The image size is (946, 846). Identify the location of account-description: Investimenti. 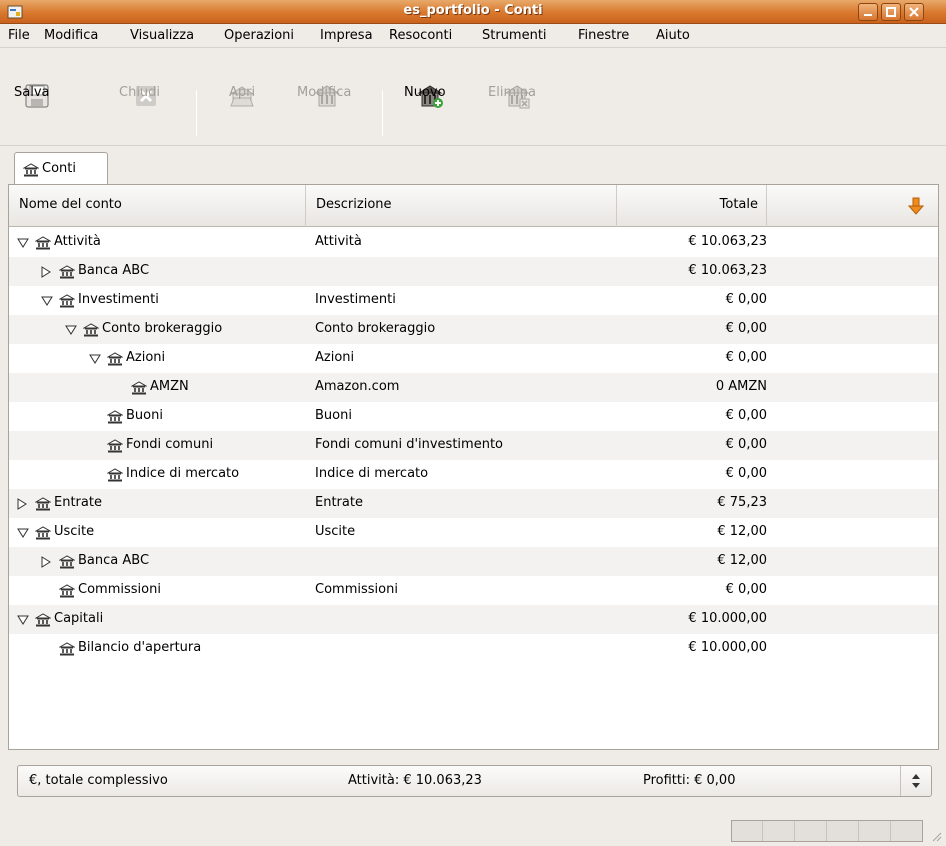
(355, 299).